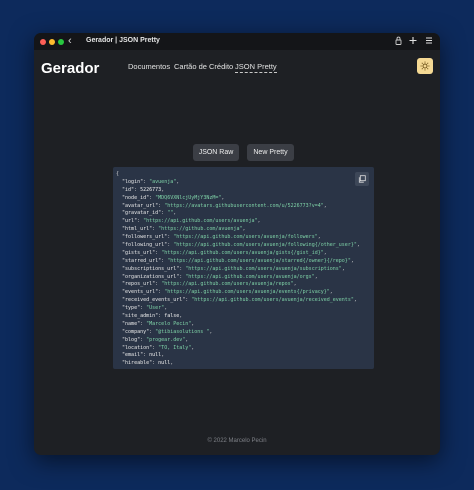 This screenshot has height=490, width=474. I want to click on nav-json-pretty: JSON Pretty, so click(256, 67).